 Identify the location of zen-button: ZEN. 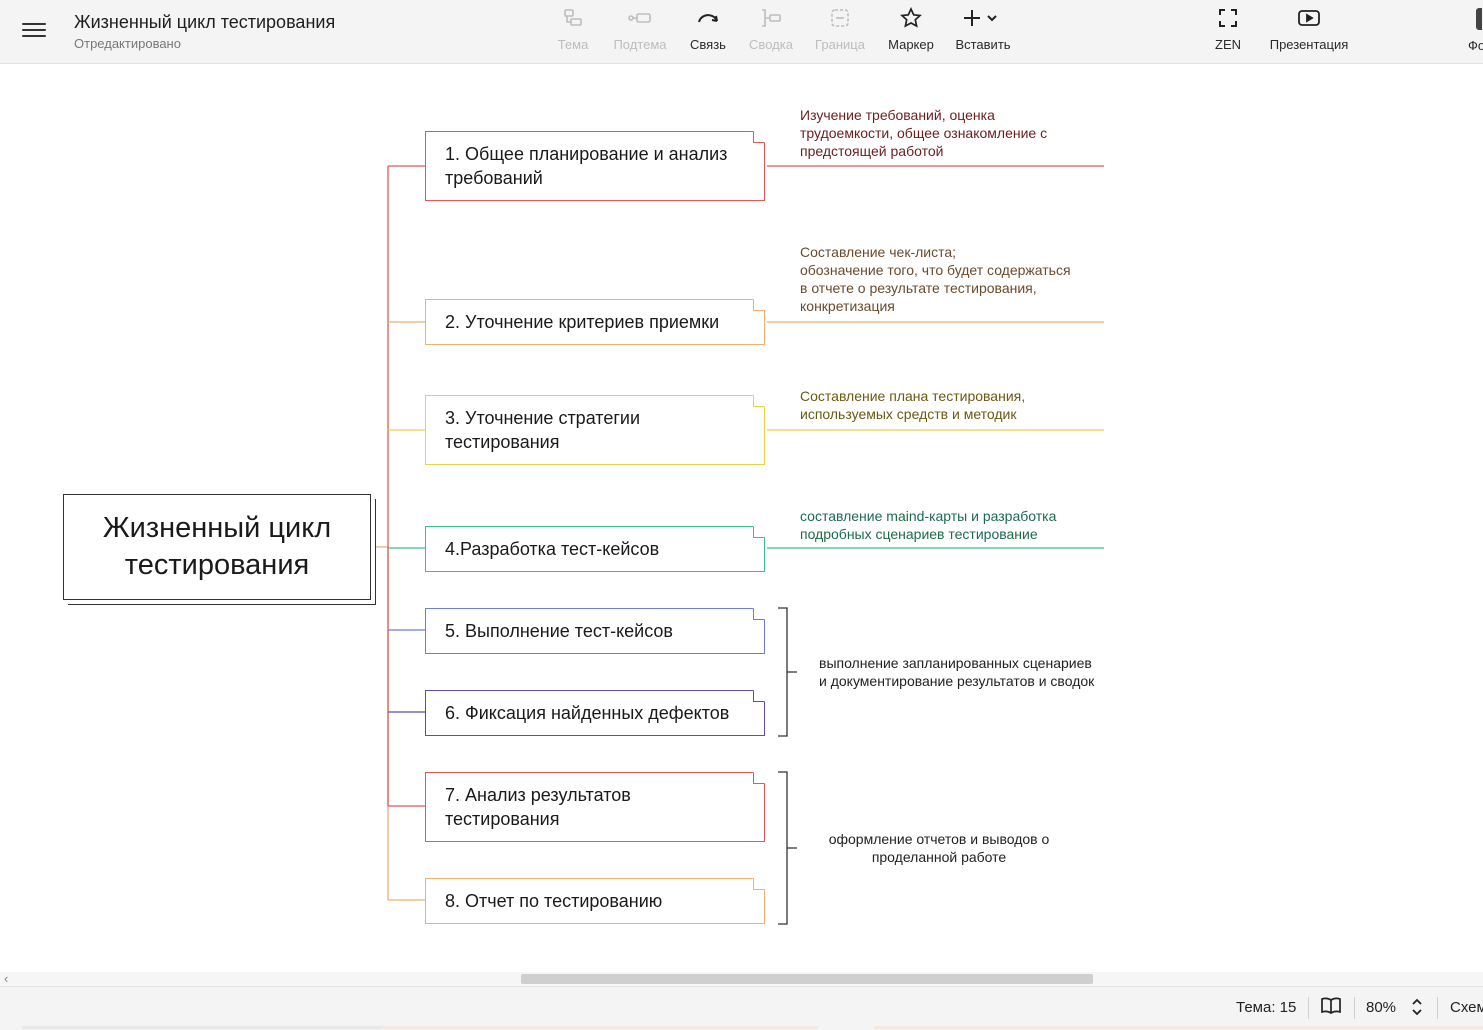
(1228, 32).